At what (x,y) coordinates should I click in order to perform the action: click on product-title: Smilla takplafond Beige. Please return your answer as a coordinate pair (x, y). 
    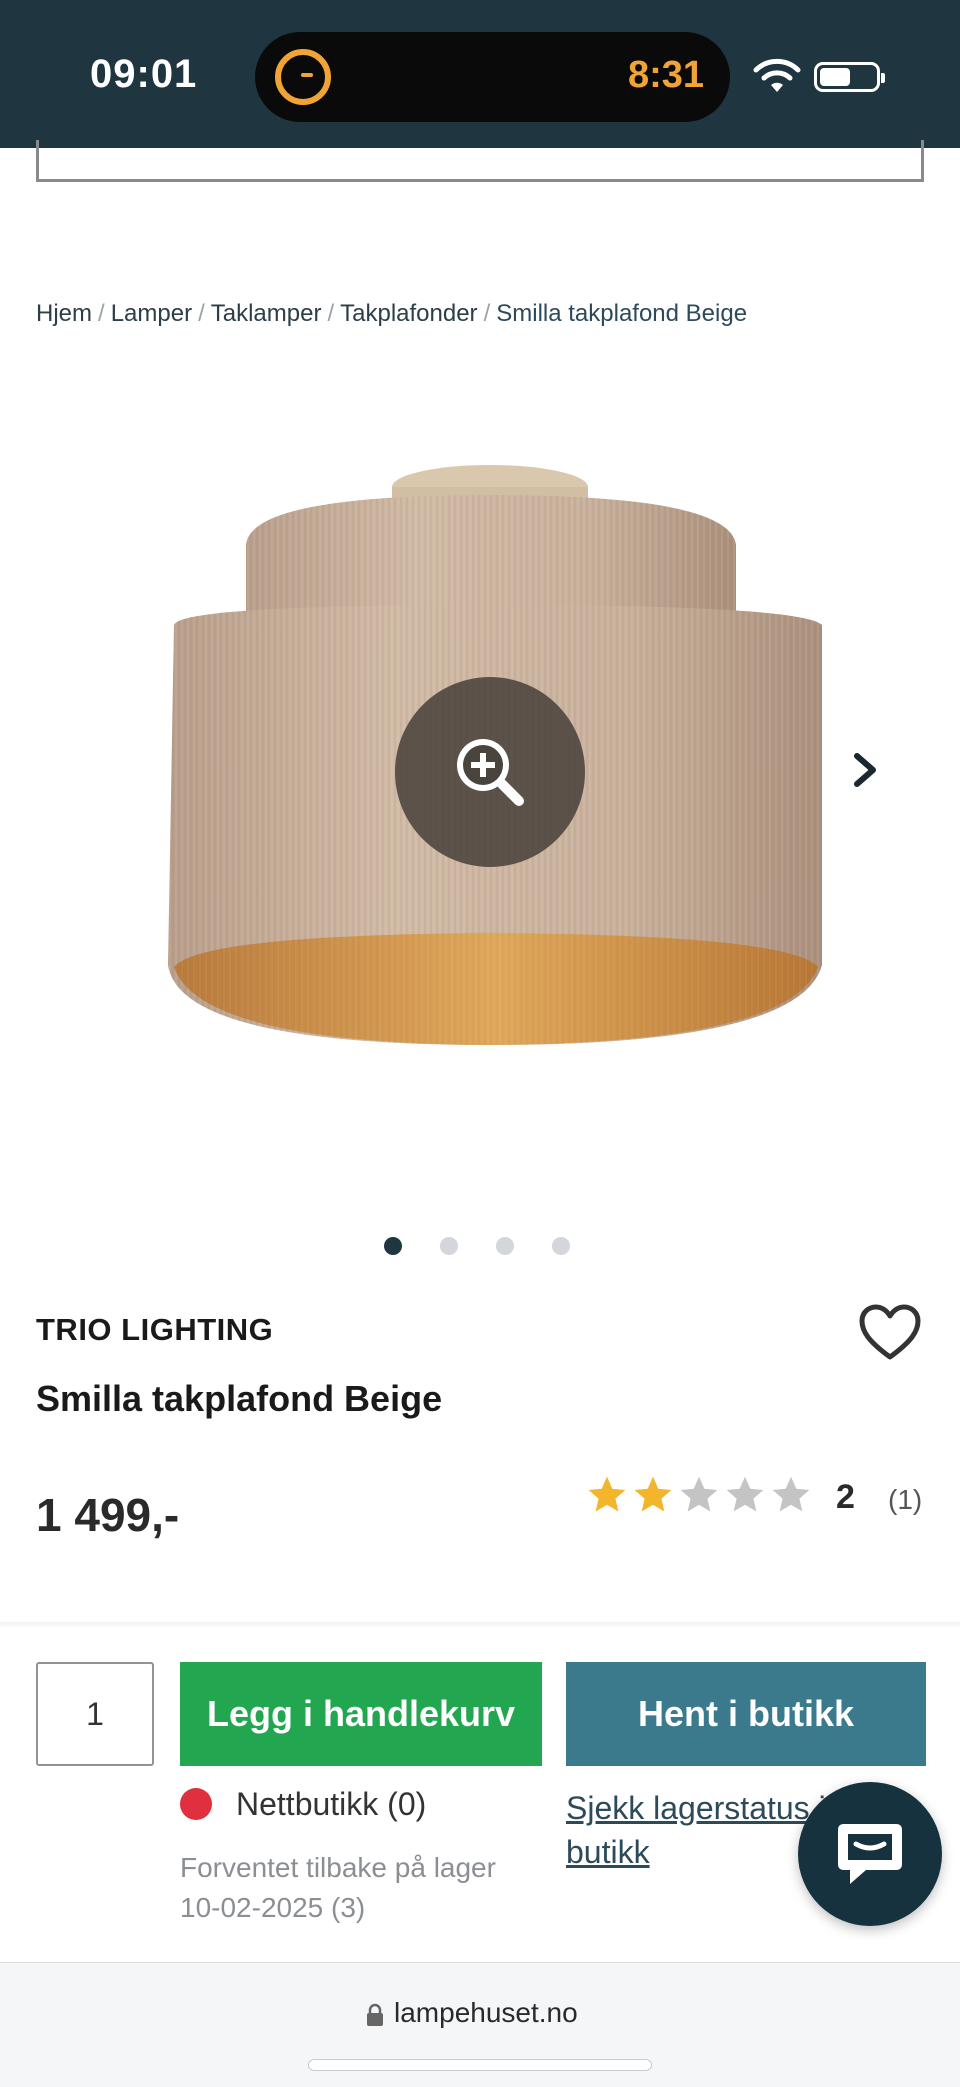
    Looking at the image, I should click on (239, 1398).